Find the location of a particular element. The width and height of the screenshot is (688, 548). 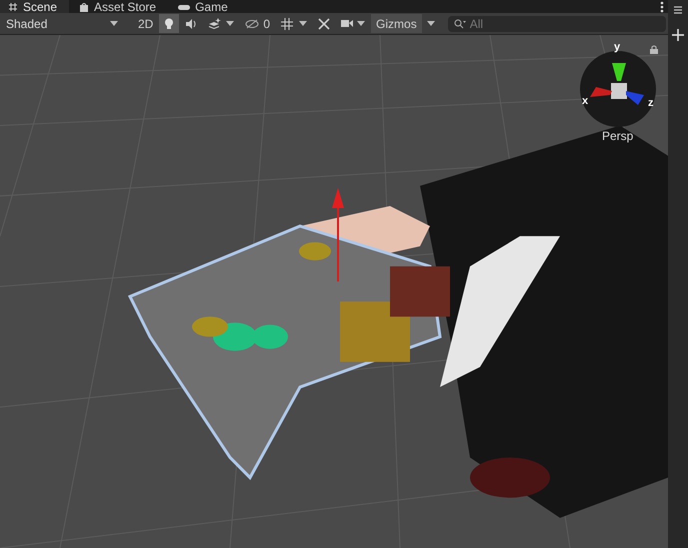

axis-label: z is located at coordinates (651, 103).